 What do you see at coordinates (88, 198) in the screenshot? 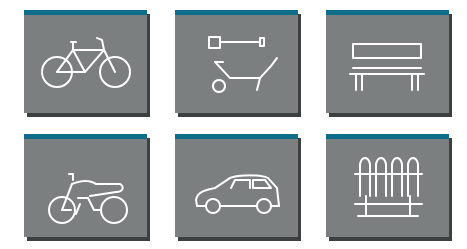
I see `motorcycle-icon` at bounding box center [88, 198].